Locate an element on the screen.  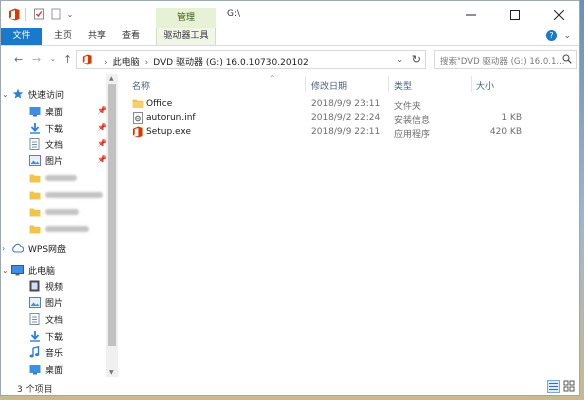
recent-locations-icon: ⌄ is located at coordinates (53, 59).